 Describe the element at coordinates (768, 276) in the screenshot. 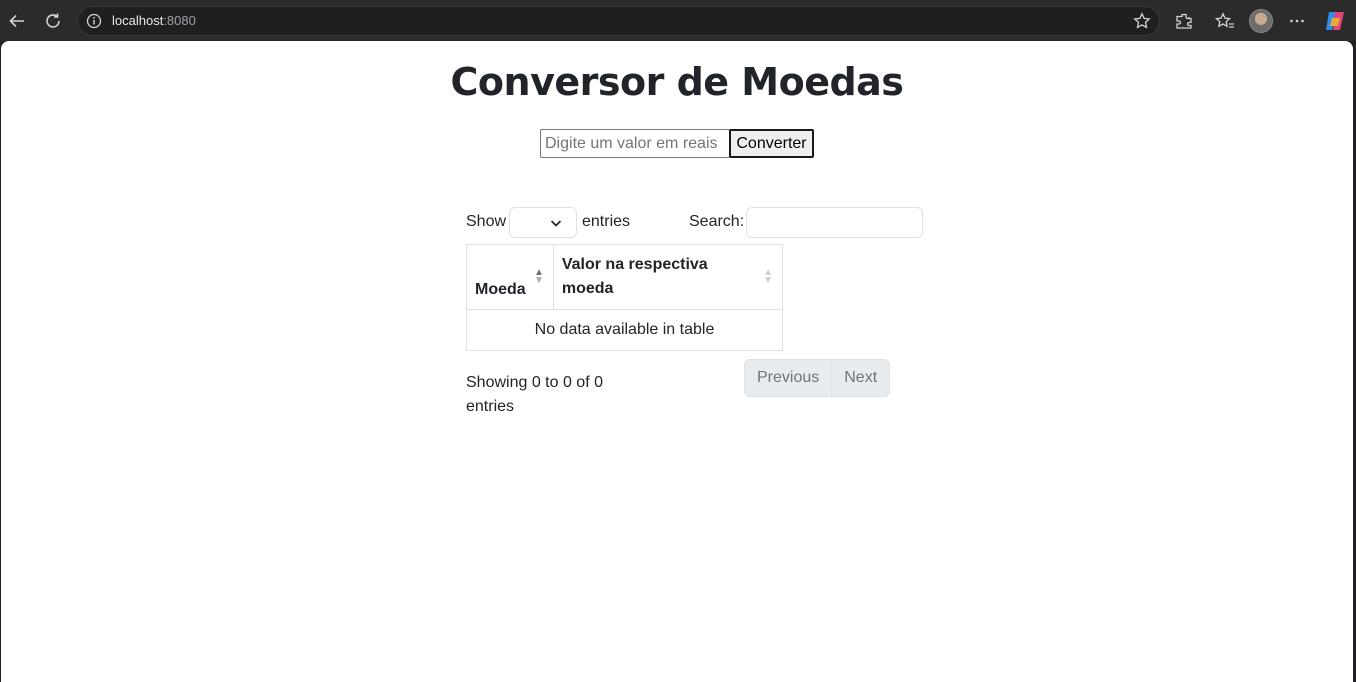

I see `sort-icon: ▲ ▼` at that location.